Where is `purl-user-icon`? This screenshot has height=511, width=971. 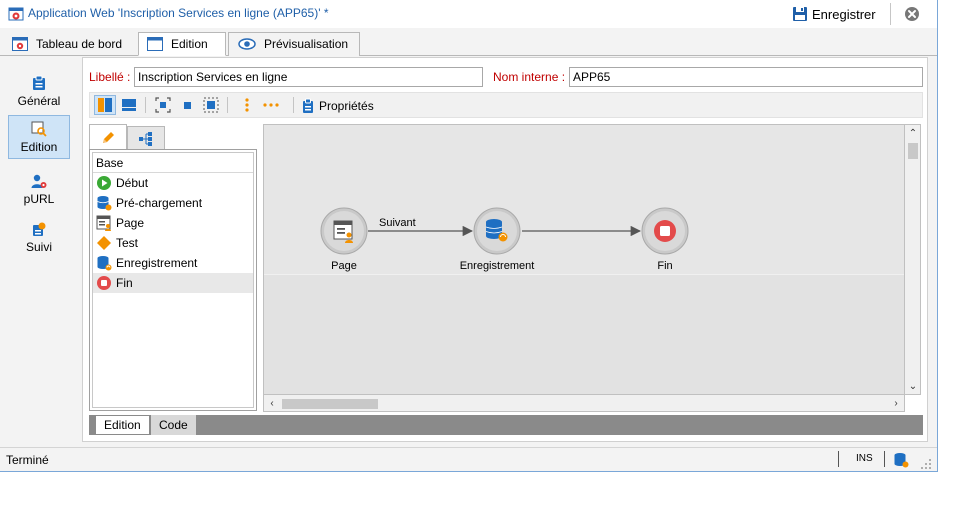 purl-user-icon is located at coordinates (39, 181).